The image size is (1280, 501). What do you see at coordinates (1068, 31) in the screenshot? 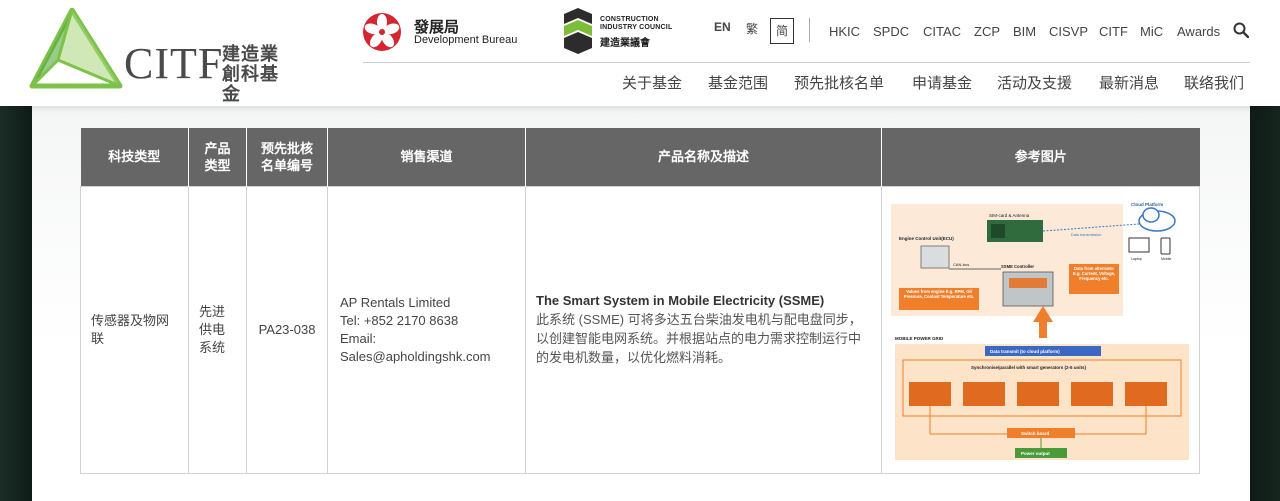
I see `toplink-cisvp: CISVP` at bounding box center [1068, 31].